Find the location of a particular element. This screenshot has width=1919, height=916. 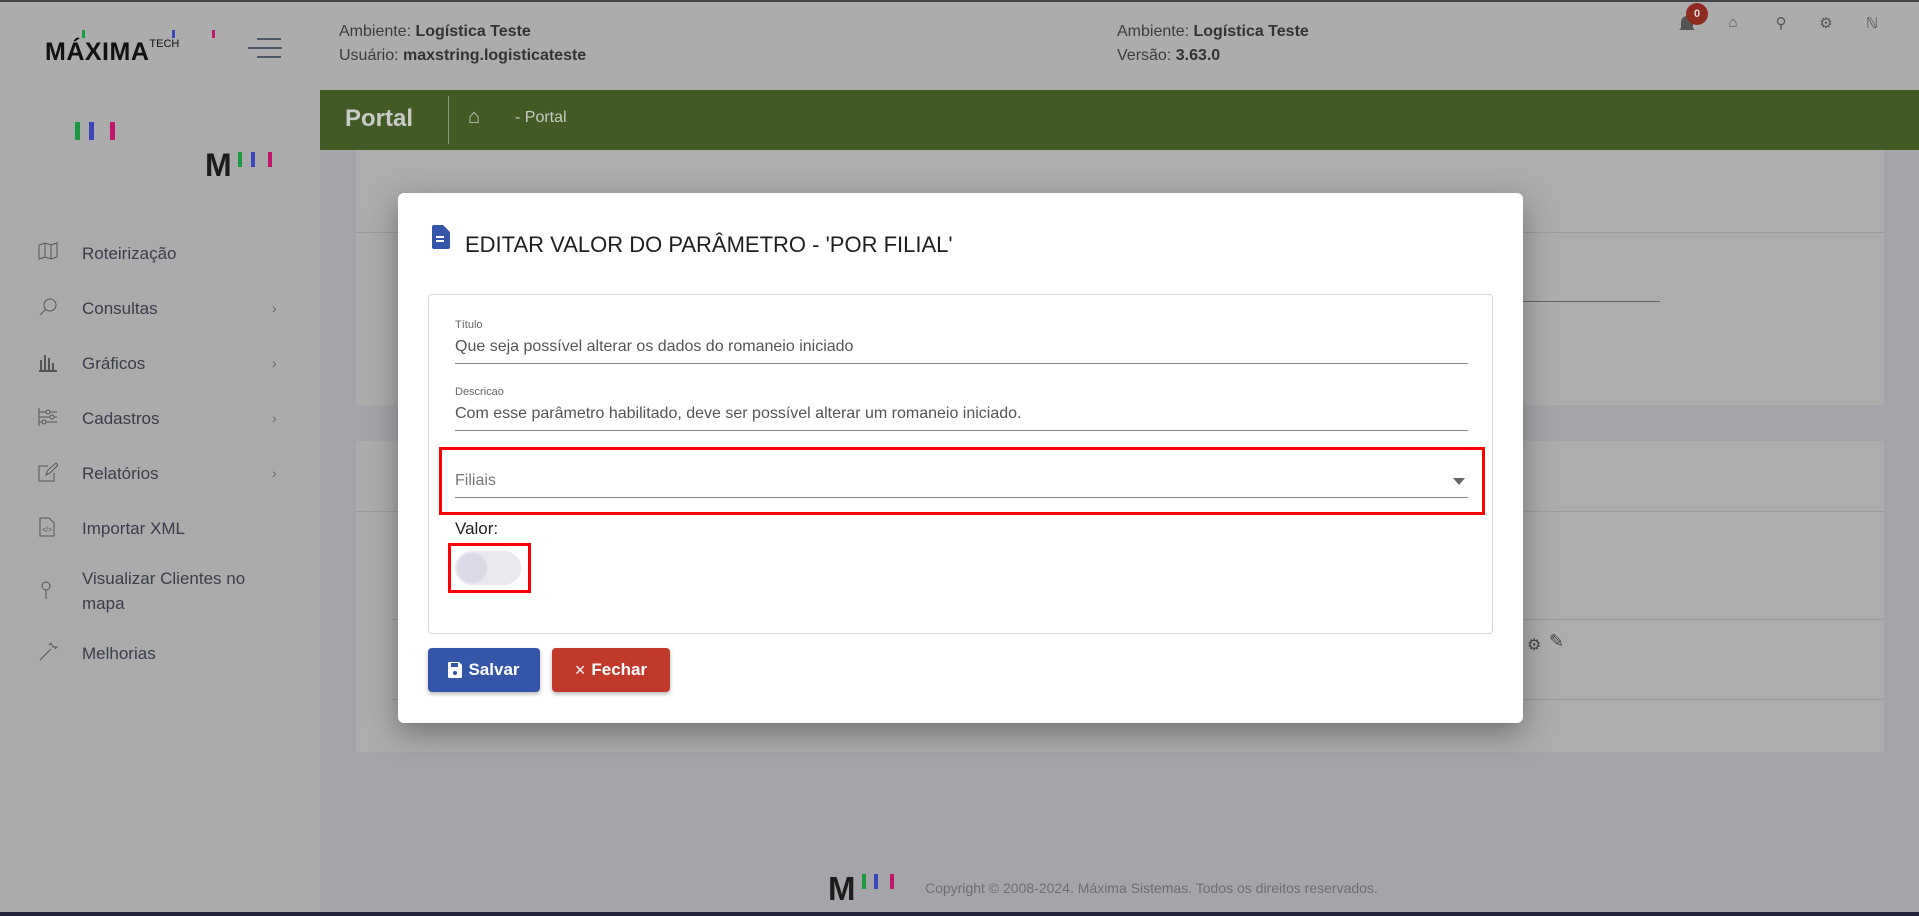

sidebar-item-importar-xml: </> Importar XML is located at coordinates (160, 528).